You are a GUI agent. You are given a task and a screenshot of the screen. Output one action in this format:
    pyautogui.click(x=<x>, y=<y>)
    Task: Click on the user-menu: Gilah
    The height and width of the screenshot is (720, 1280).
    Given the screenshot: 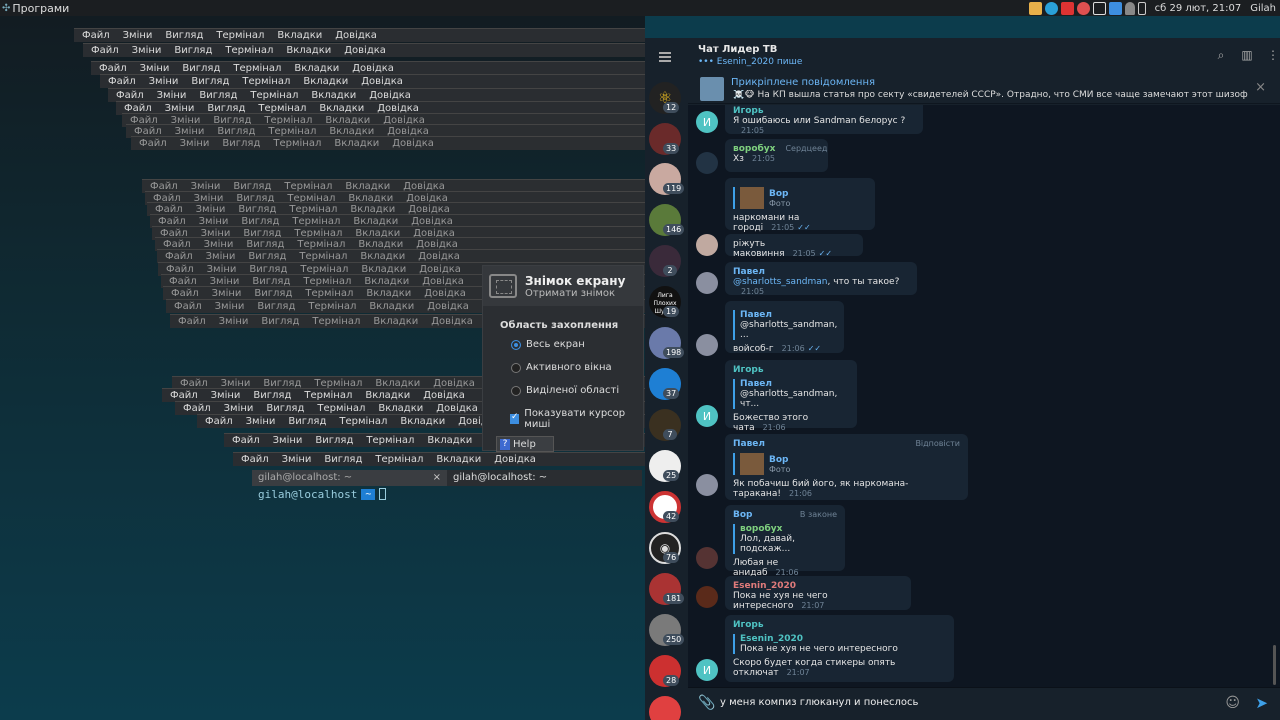 What is the action you would take?
    pyautogui.click(x=1263, y=8)
    